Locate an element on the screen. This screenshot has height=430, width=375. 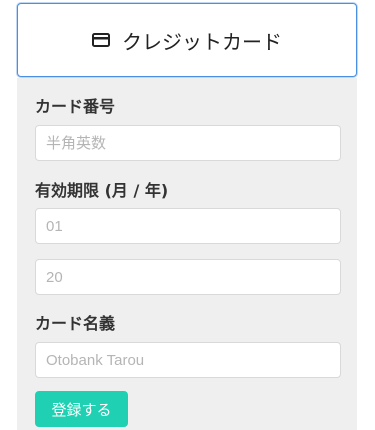
credit-card-icon is located at coordinates (101, 40).